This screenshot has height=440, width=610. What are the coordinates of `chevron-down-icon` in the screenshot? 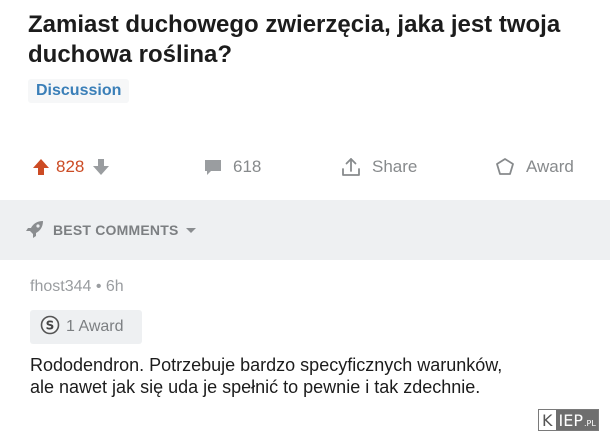 It's located at (191, 230).